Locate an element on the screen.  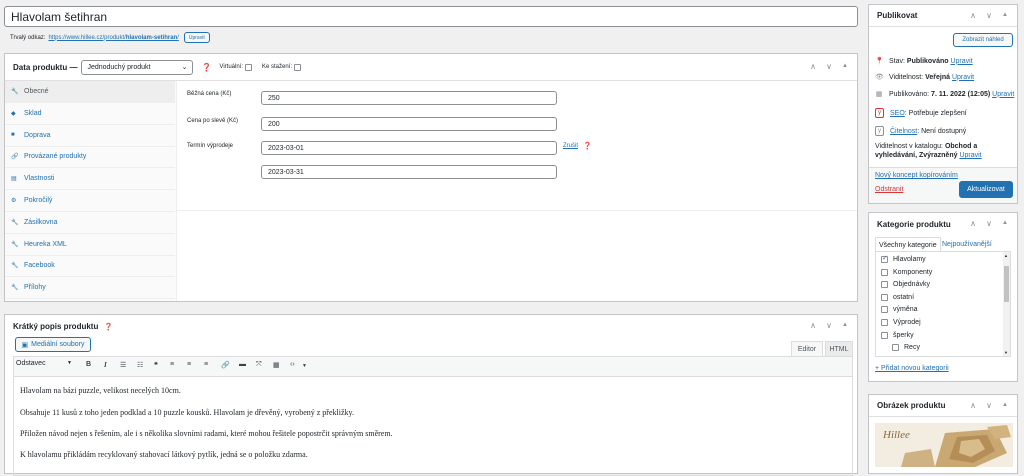
tab-vlastnosti: ▤ Vlastnosti is located at coordinates (90, 179).